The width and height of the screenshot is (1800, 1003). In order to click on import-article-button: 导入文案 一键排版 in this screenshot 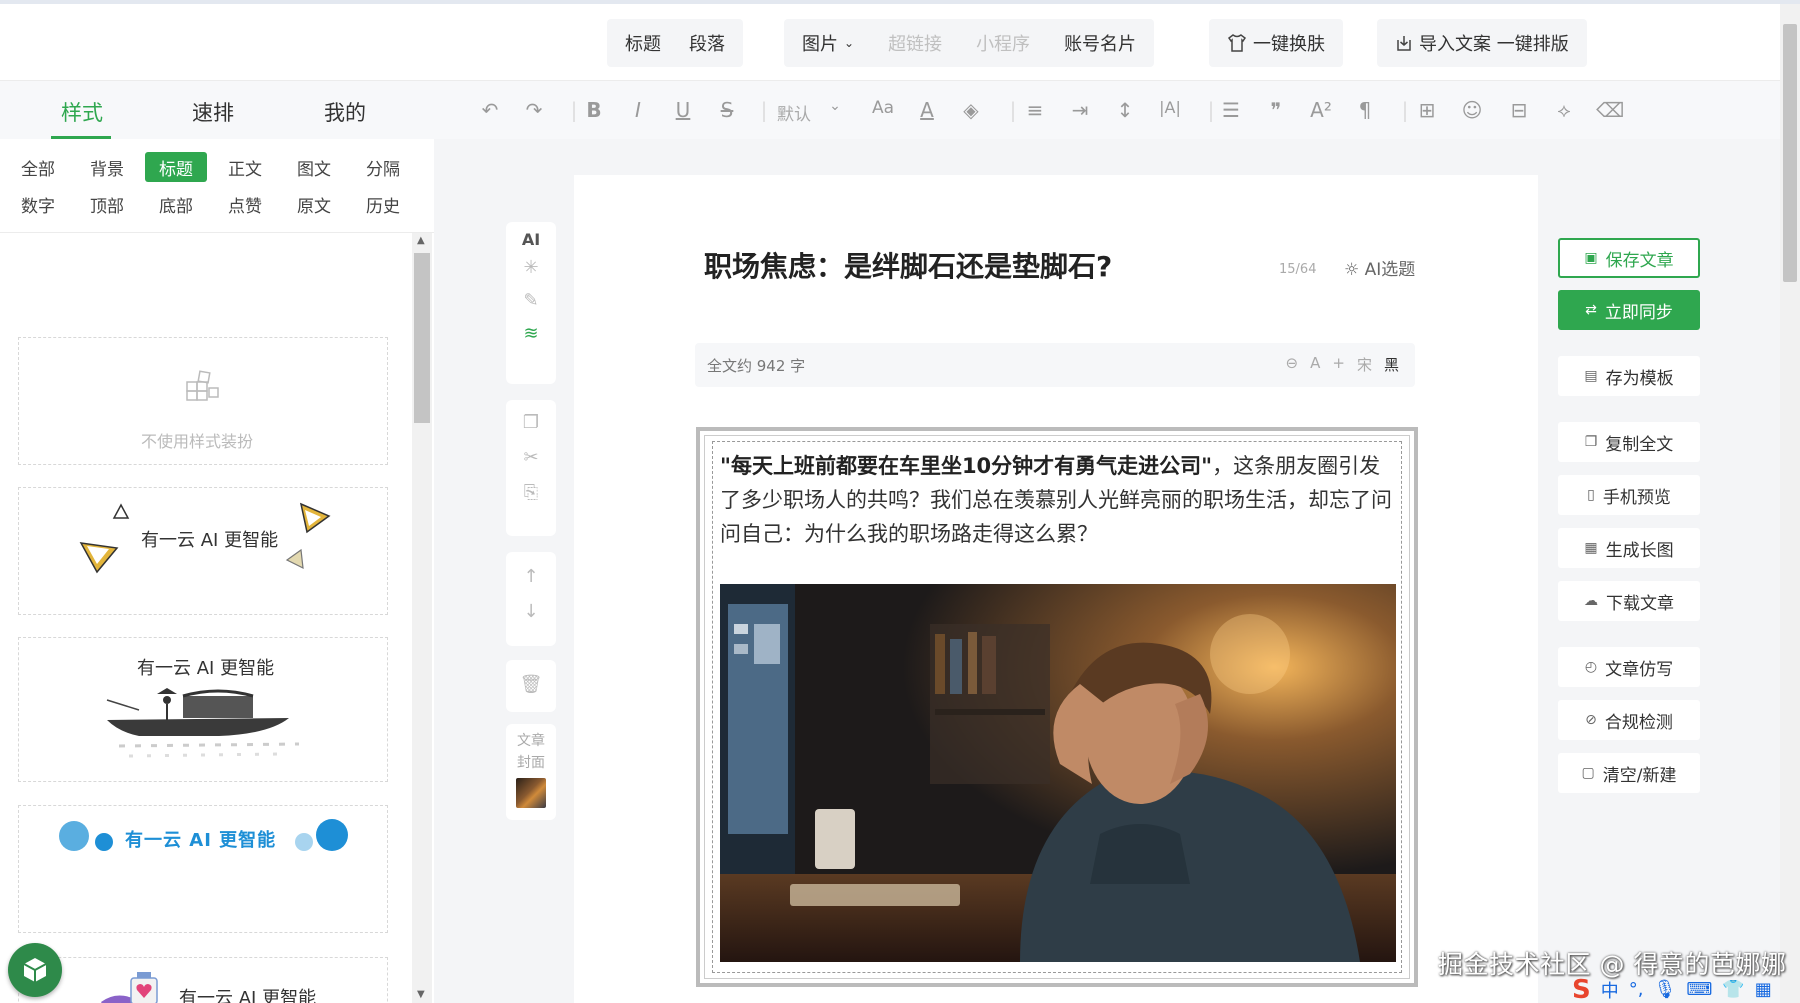, I will do `click(1482, 43)`.